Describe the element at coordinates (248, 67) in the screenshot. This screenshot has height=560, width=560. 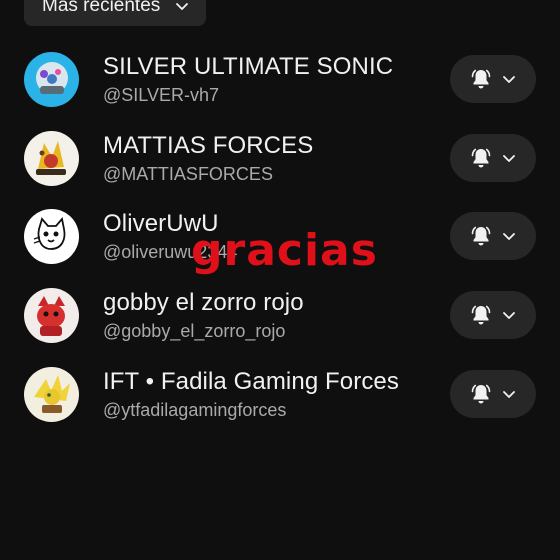
I see `channel-name: SILVER ULTIMATE SONIC` at that location.